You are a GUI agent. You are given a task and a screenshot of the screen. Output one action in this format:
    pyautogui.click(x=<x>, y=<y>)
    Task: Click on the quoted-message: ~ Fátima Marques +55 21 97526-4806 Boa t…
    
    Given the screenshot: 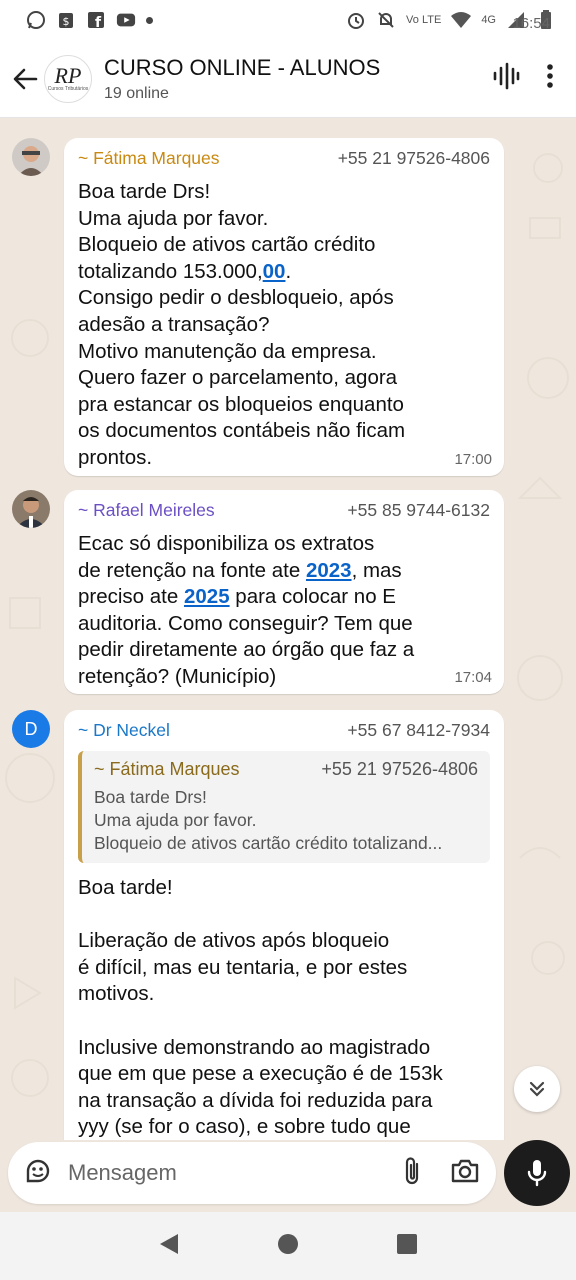 What is the action you would take?
    pyautogui.click(x=284, y=807)
    